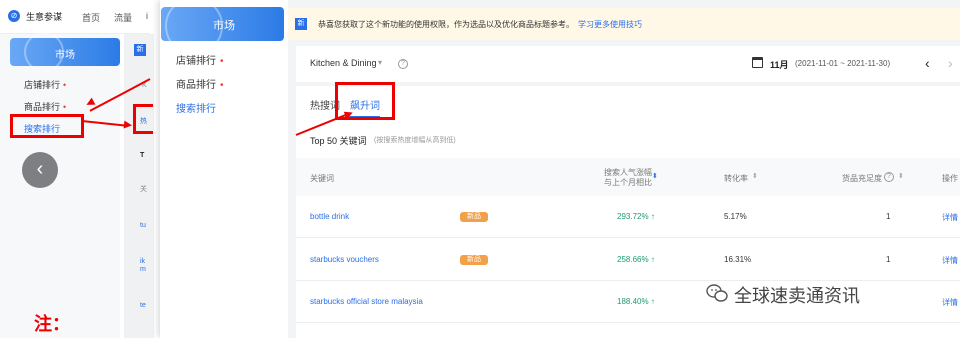 The image size is (960, 338). Describe the element at coordinates (52, 324) in the screenshot. I see `note-label: 注：` at that location.